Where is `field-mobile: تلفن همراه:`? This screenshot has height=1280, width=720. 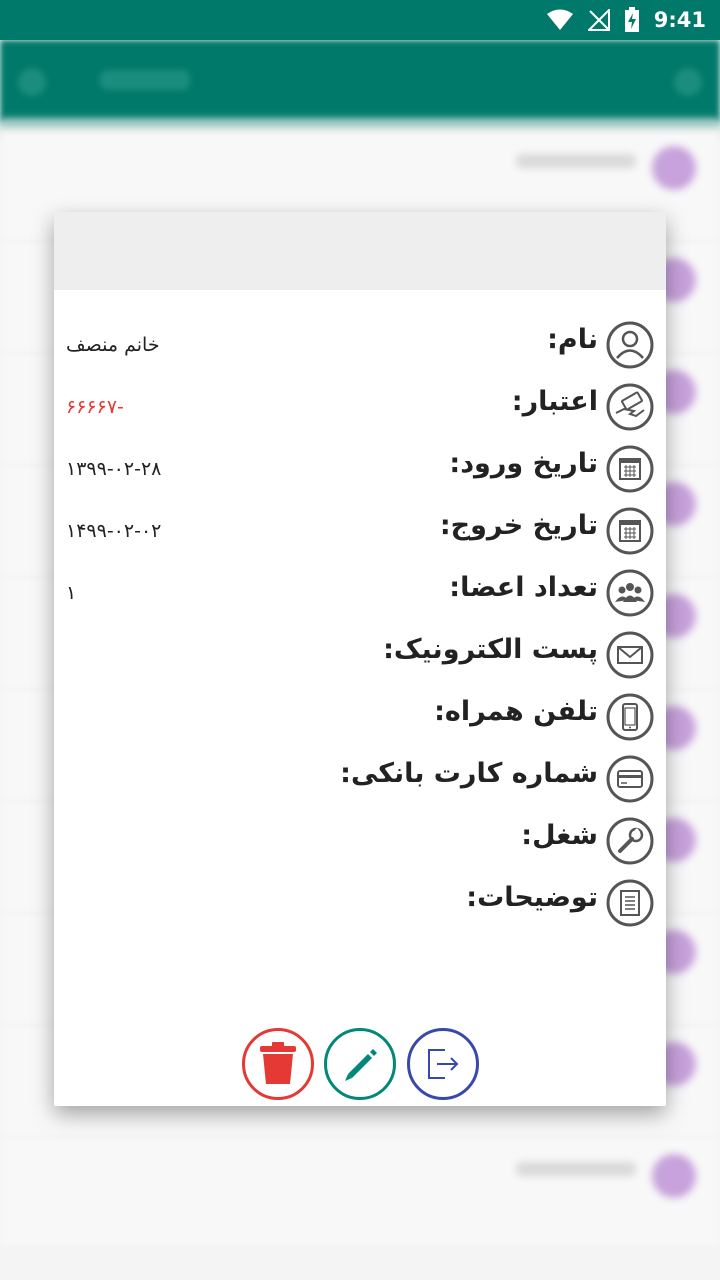
field-mobile: تلفن همراه: is located at coordinates (360, 717).